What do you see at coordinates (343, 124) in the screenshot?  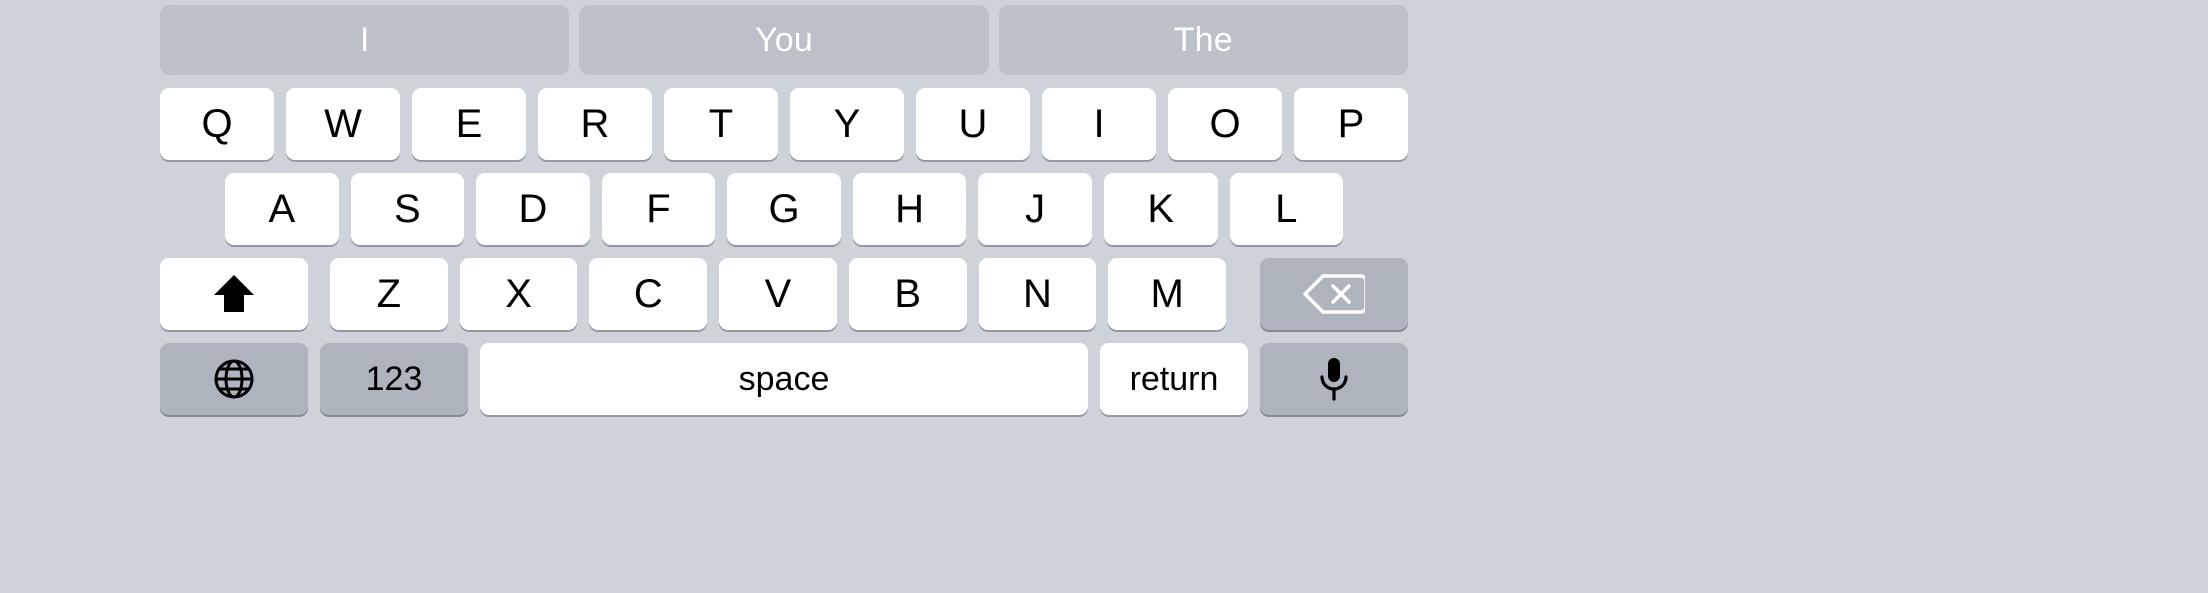 I see `key-w: W` at bounding box center [343, 124].